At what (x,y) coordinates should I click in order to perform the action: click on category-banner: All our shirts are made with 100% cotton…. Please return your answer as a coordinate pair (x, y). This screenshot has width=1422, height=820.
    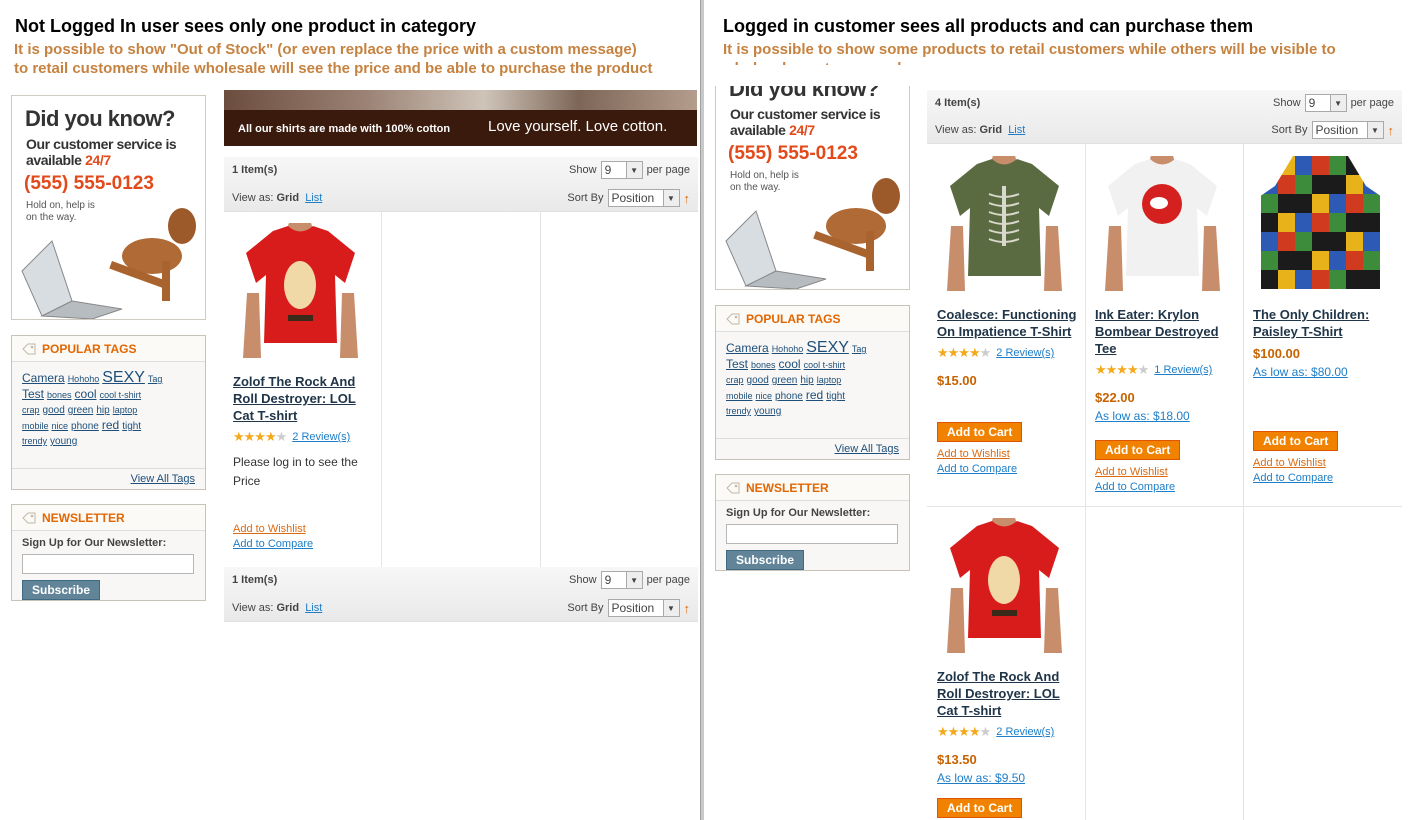
    Looking at the image, I should click on (460, 118).